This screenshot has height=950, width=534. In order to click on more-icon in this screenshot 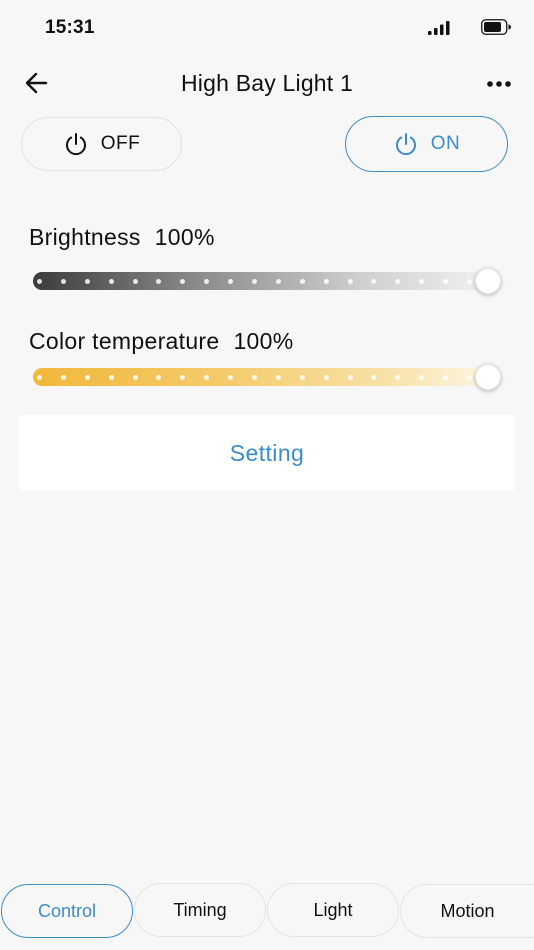, I will do `click(499, 84)`.